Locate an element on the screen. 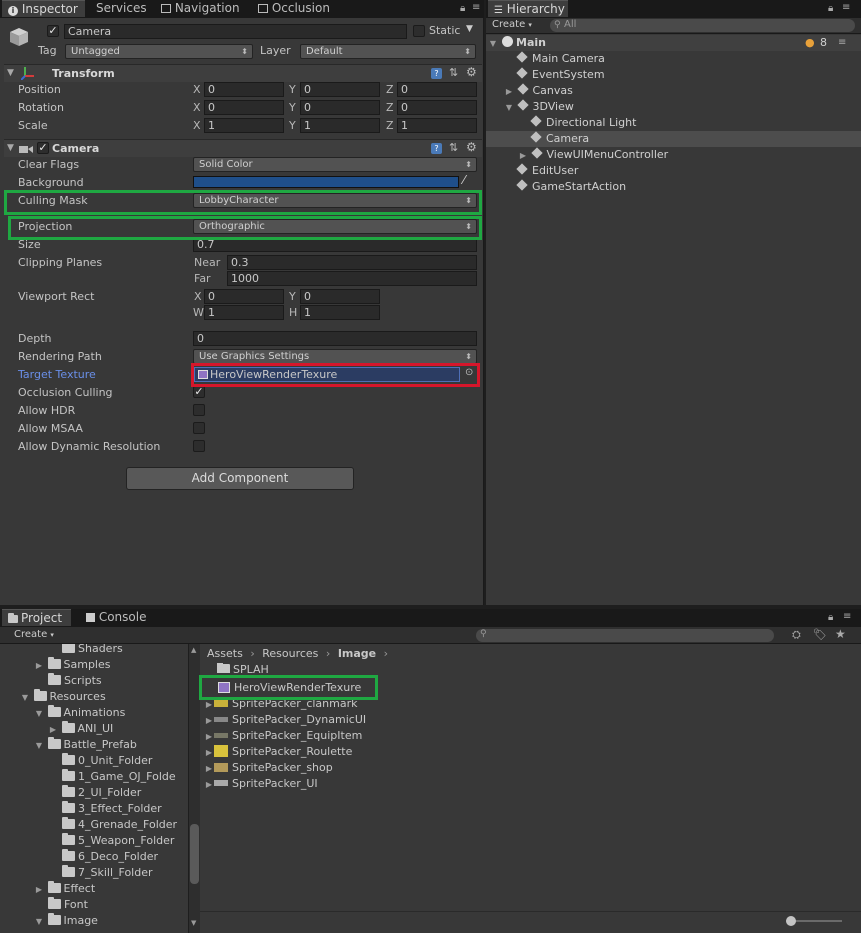  rotation-y-field: 0 is located at coordinates (340, 107).